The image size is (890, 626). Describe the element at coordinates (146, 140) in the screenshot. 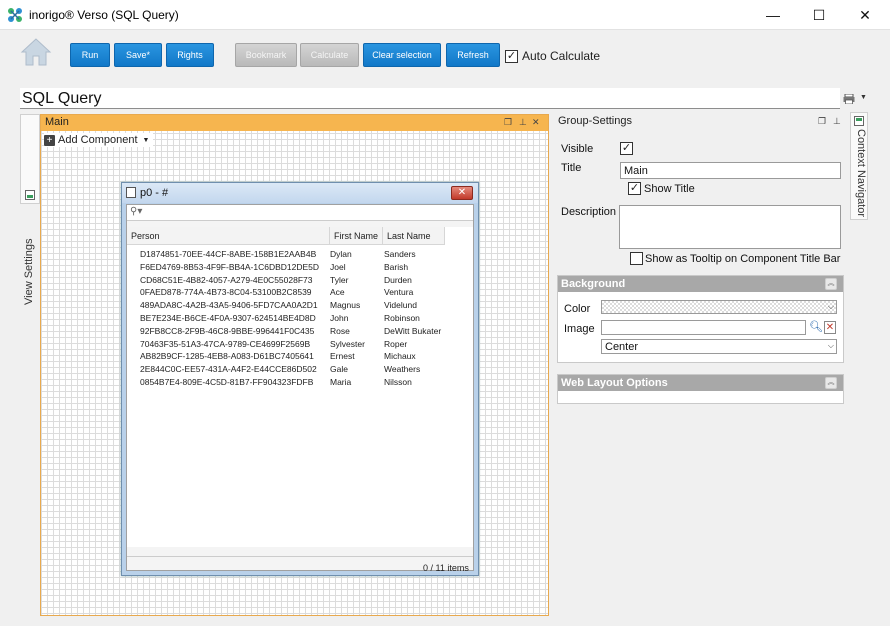

I see `chevron-down-icon: ▼` at that location.